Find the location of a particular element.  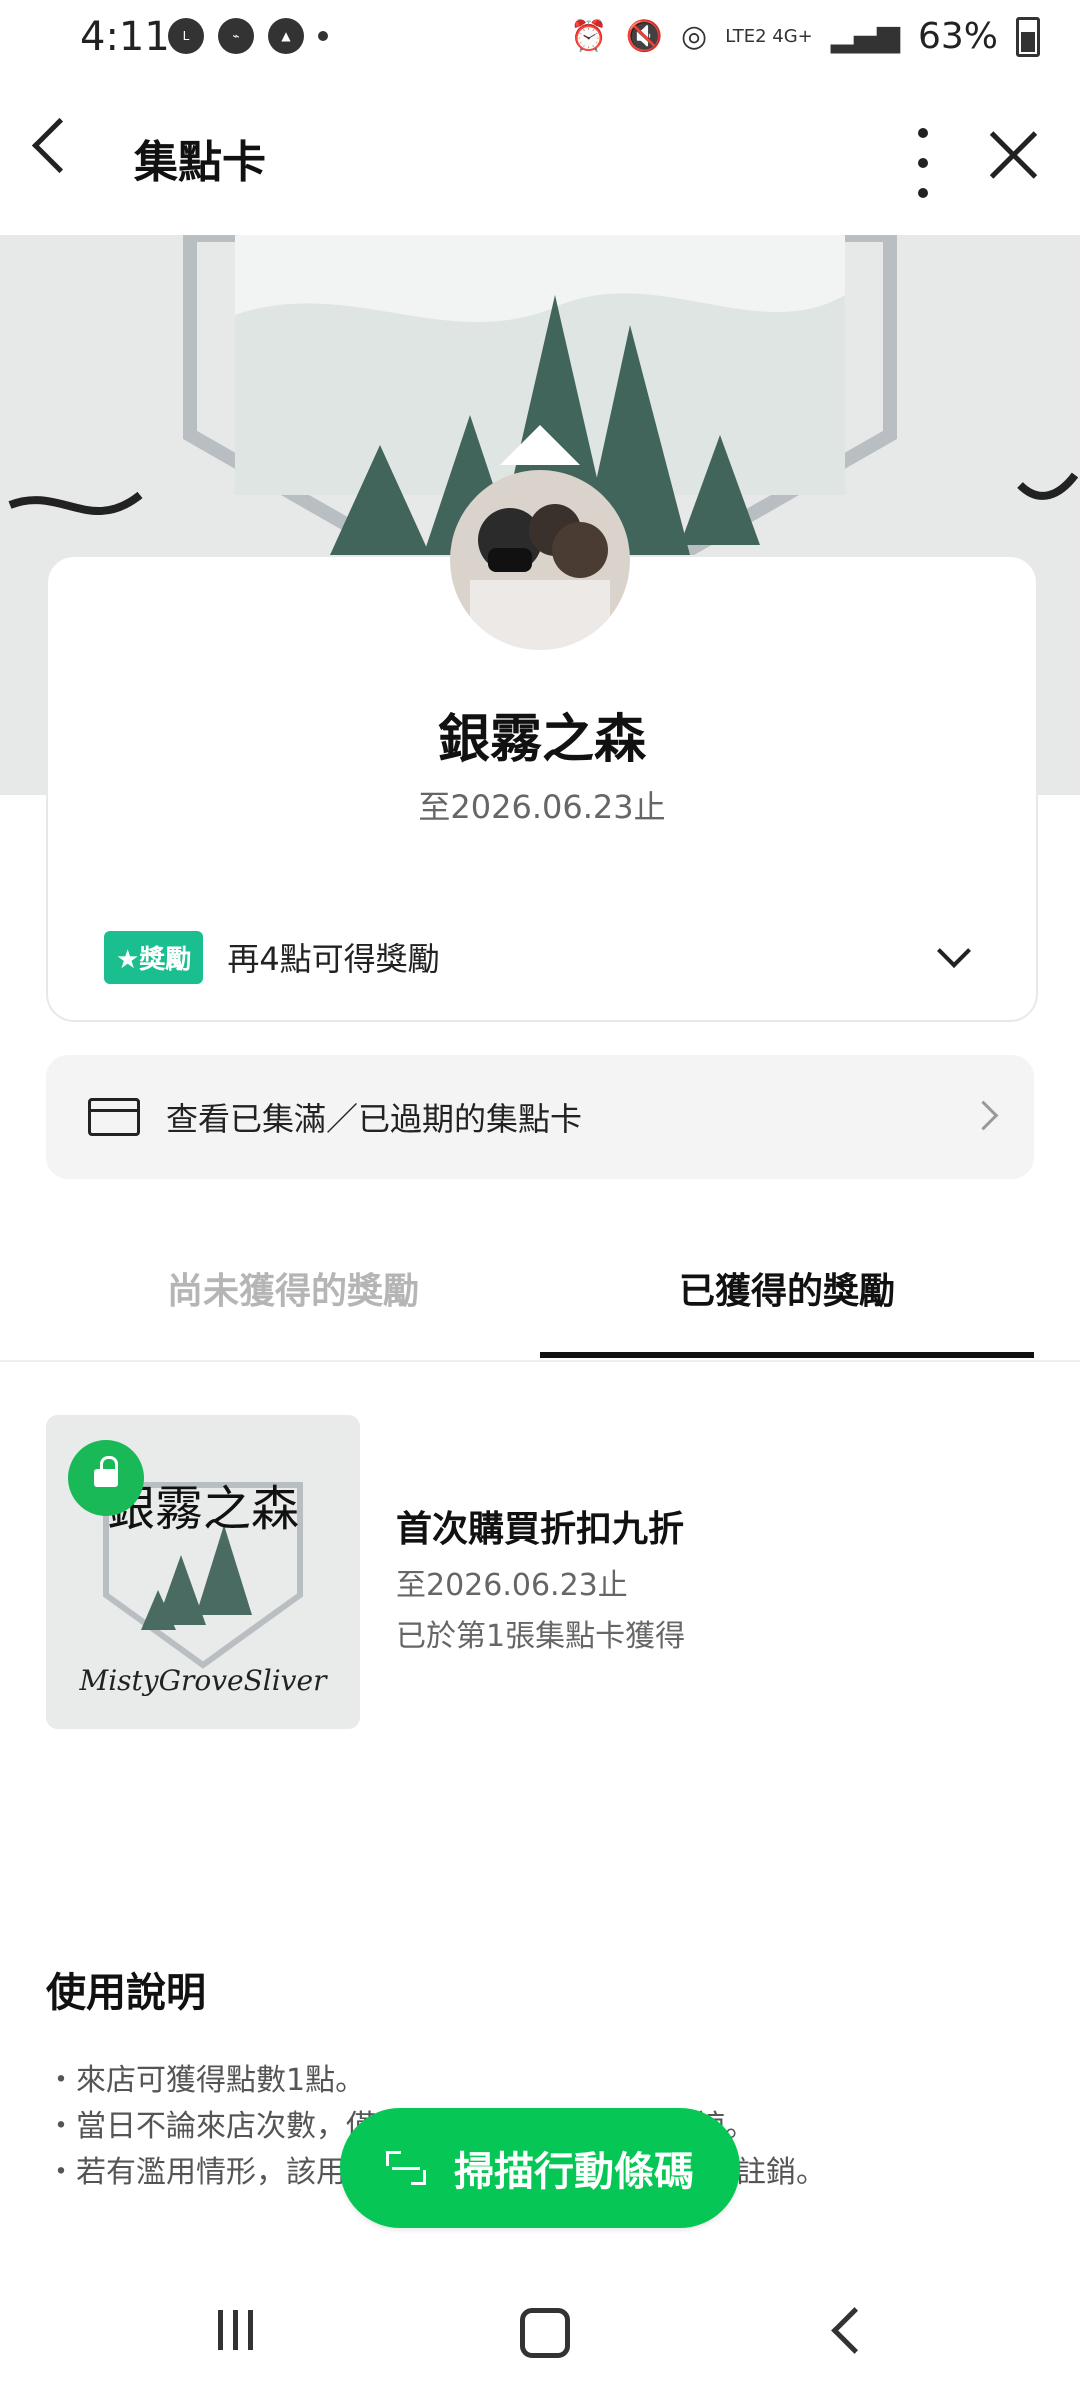

recent-apps-icon is located at coordinates (235, 2330).